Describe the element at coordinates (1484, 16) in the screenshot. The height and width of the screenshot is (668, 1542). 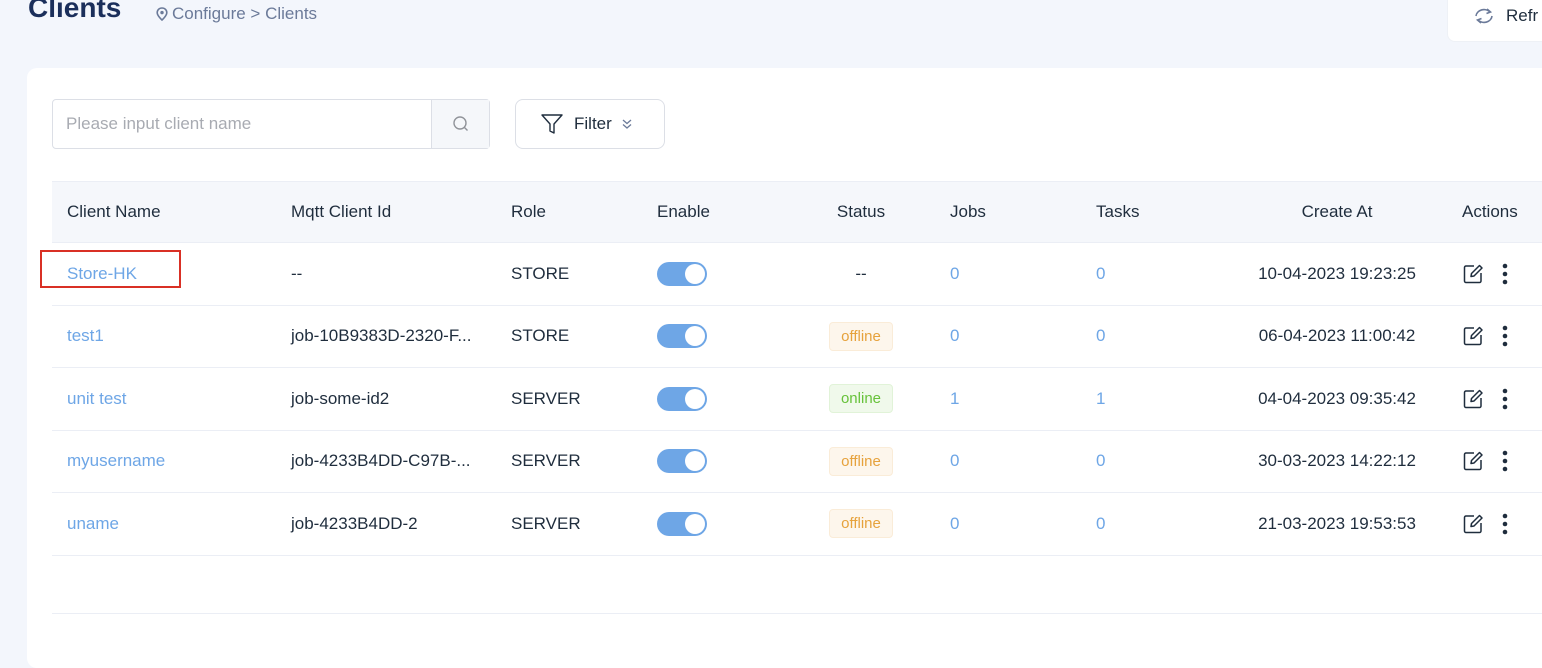
I see `refresh-icon` at that location.